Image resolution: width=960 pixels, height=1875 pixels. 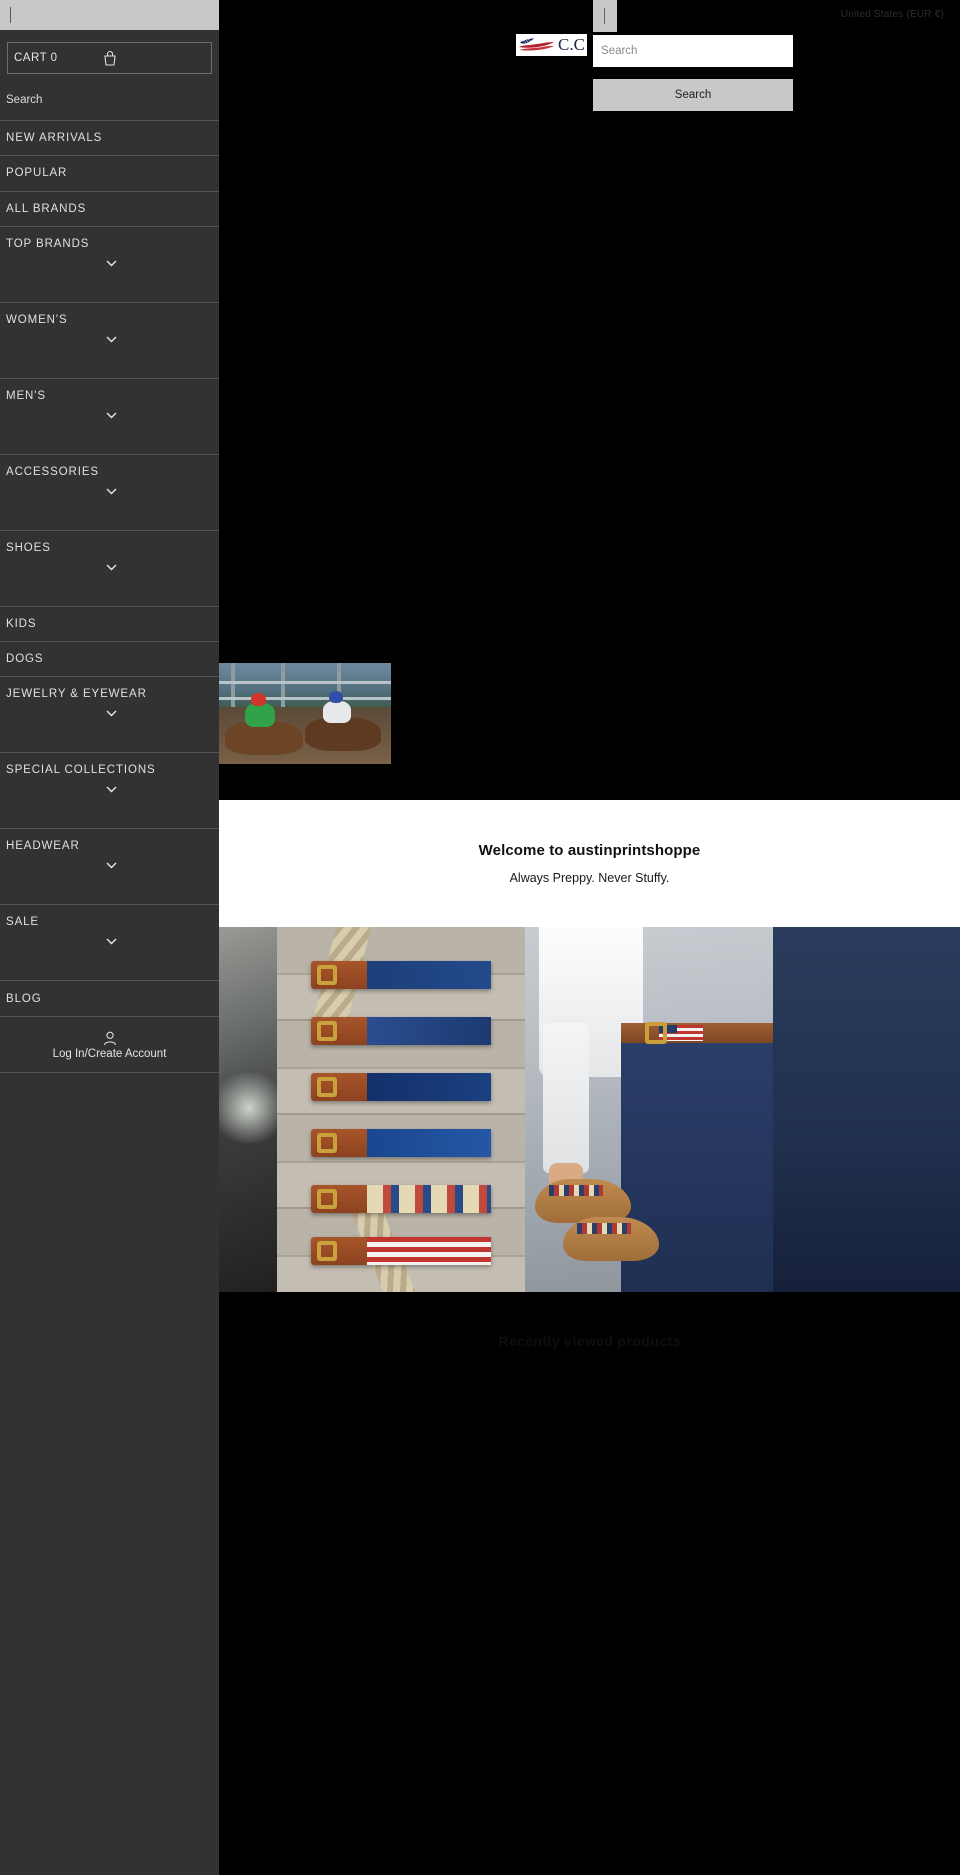 I want to click on sidebar-item-jewelry-eyewear: JEWELRY & EYEWEAR, so click(x=109, y=715).